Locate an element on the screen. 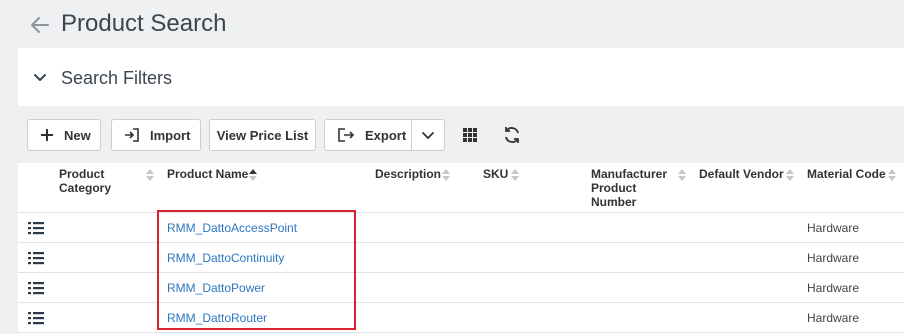  column-header-sku: SKU is located at coordinates (495, 174).